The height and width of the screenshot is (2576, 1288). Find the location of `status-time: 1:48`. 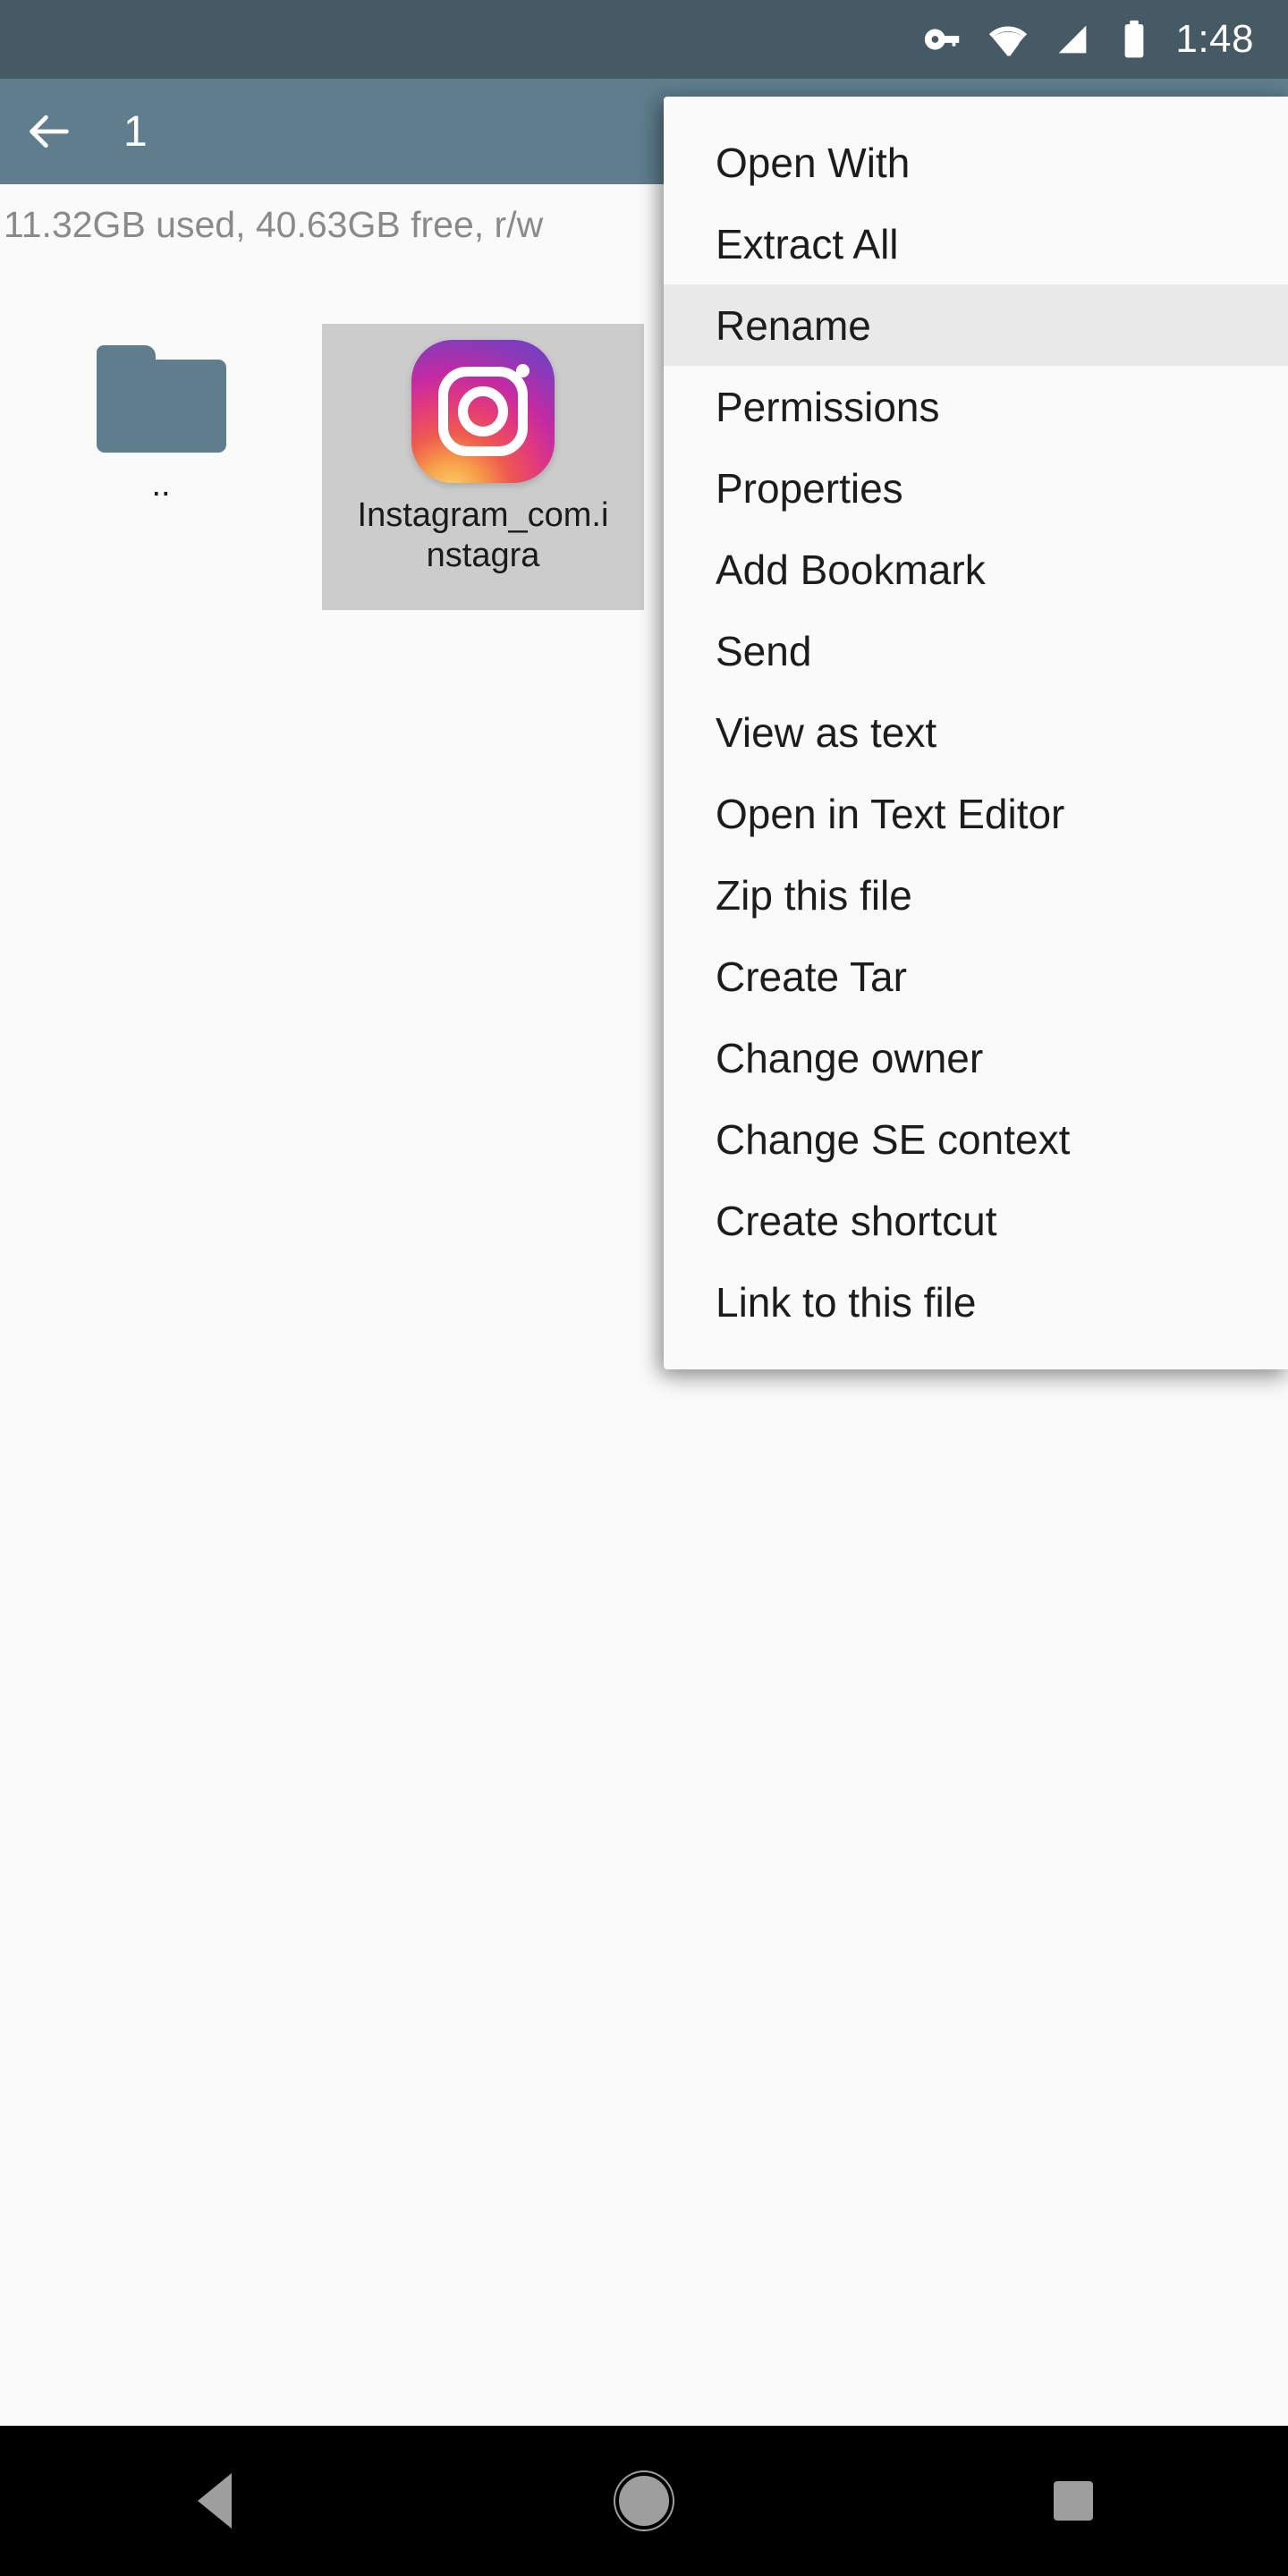

status-time: 1:48 is located at coordinates (1214, 39).